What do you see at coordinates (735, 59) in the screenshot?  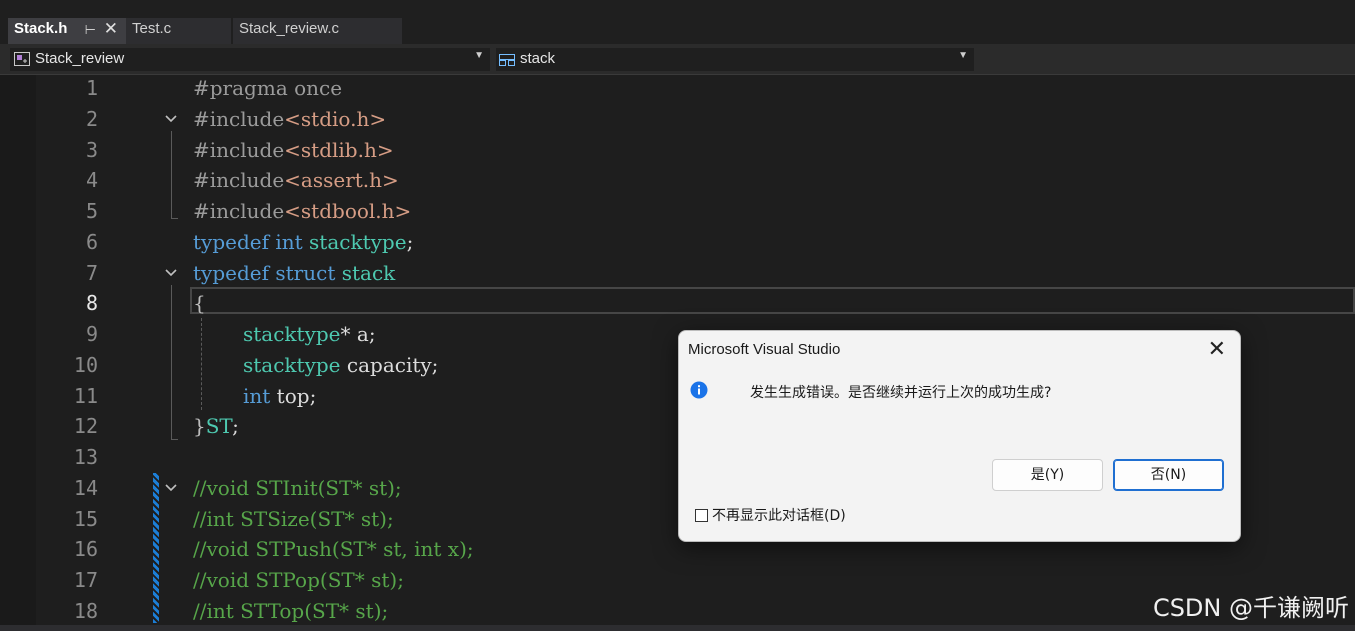 I see `scope-dropdown: stack ▼` at bounding box center [735, 59].